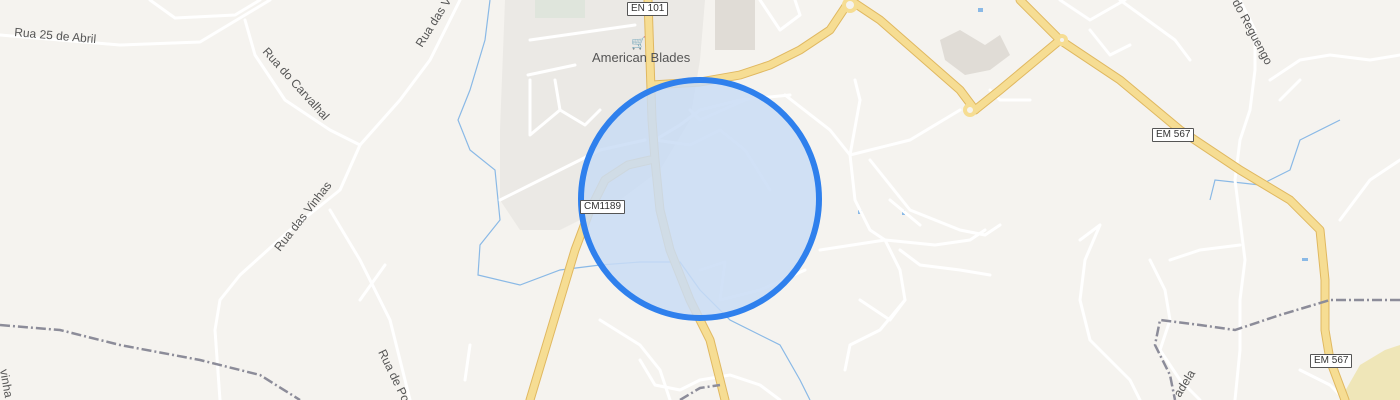 Image resolution: width=1400 pixels, height=400 pixels. What do you see at coordinates (394, 373) in the screenshot?
I see `street-label-rua-po: Rua de Po` at bounding box center [394, 373].